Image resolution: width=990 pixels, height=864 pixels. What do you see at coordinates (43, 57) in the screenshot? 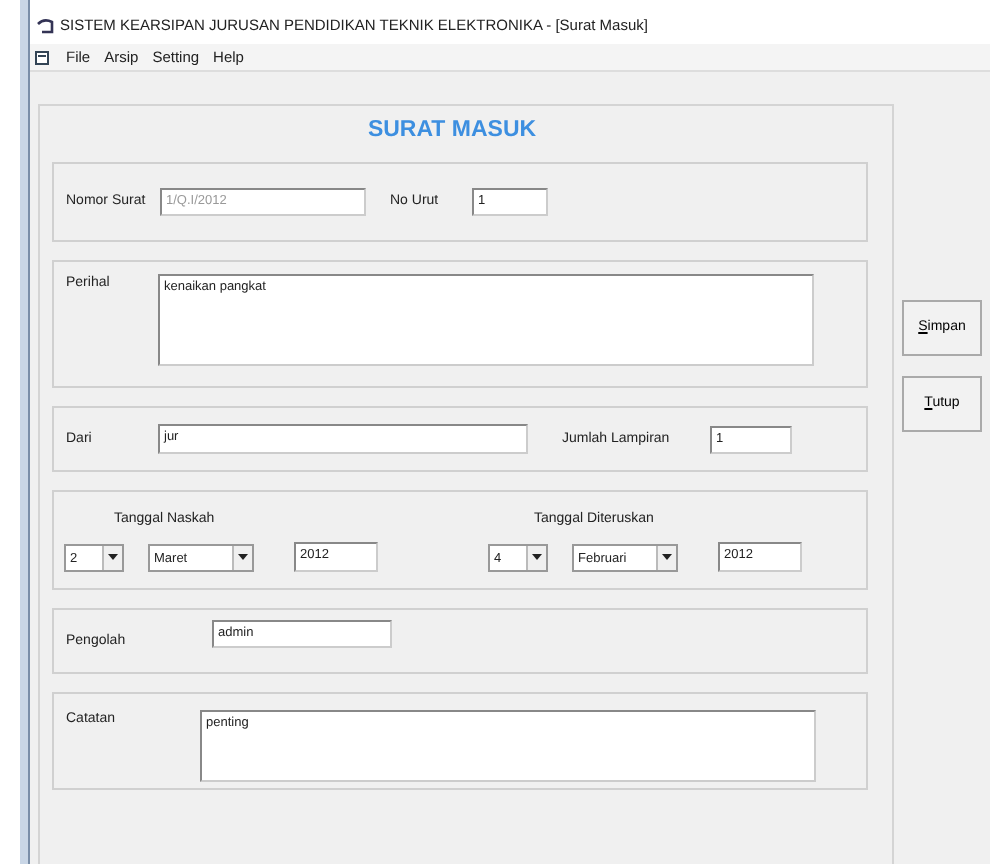
I see `document-icon` at bounding box center [43, 57].